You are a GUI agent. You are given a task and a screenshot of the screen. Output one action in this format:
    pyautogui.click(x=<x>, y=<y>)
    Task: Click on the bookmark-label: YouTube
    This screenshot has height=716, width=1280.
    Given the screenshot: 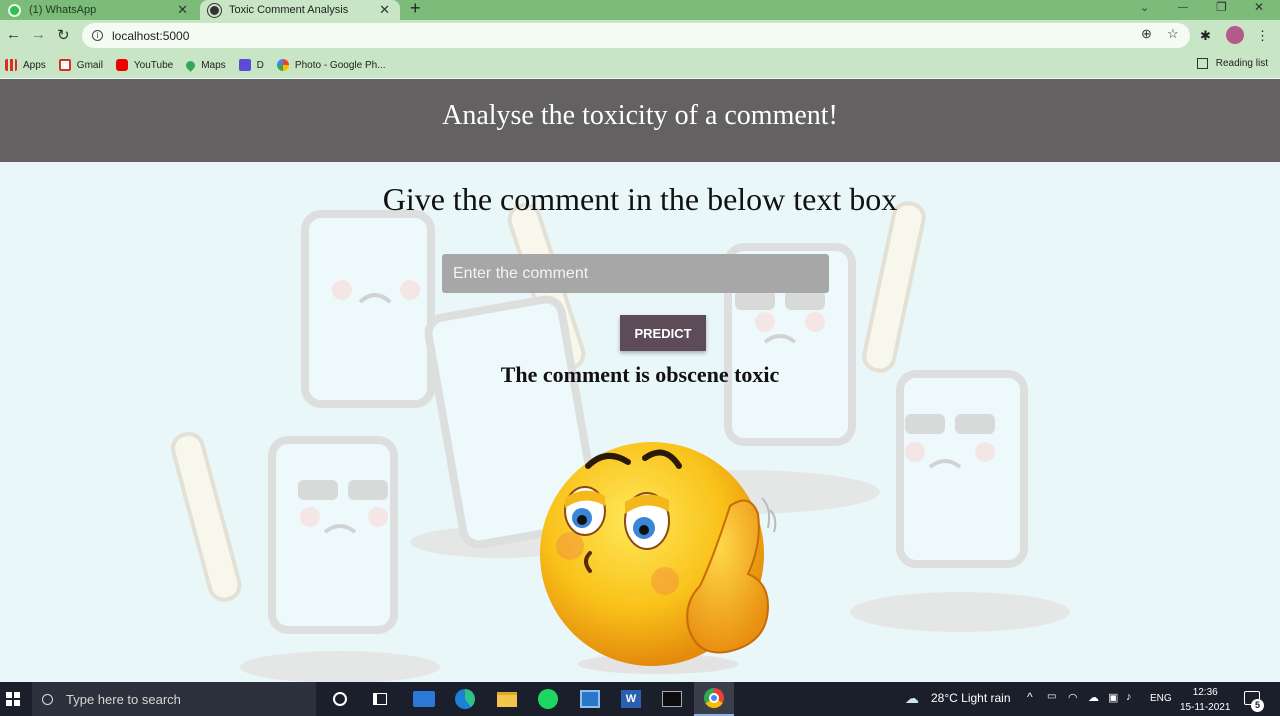 What is the action you would take?
    pyautogui.click(x=153, y=65)
    